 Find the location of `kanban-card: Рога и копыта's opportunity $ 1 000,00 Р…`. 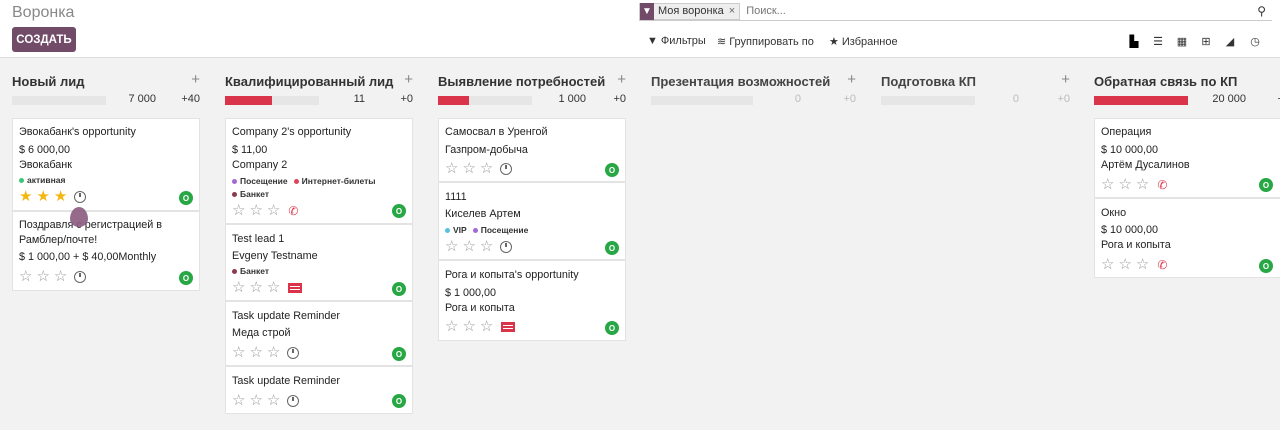

kanban-card: Рога и копыта's opportunity $ 1 000,00 Р… is located at coordinates (532, 300).